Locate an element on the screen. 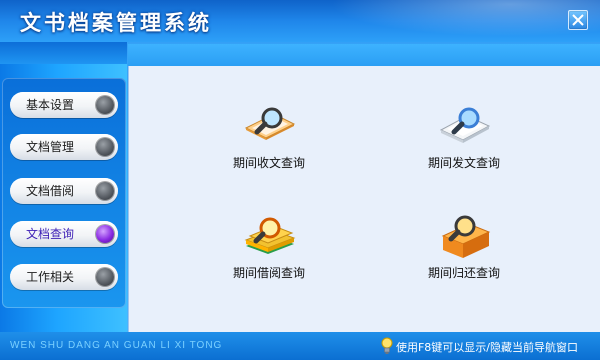 This screenshot has height=360, width=600. books-magnifier-icon is located at coordinates (269, 237).